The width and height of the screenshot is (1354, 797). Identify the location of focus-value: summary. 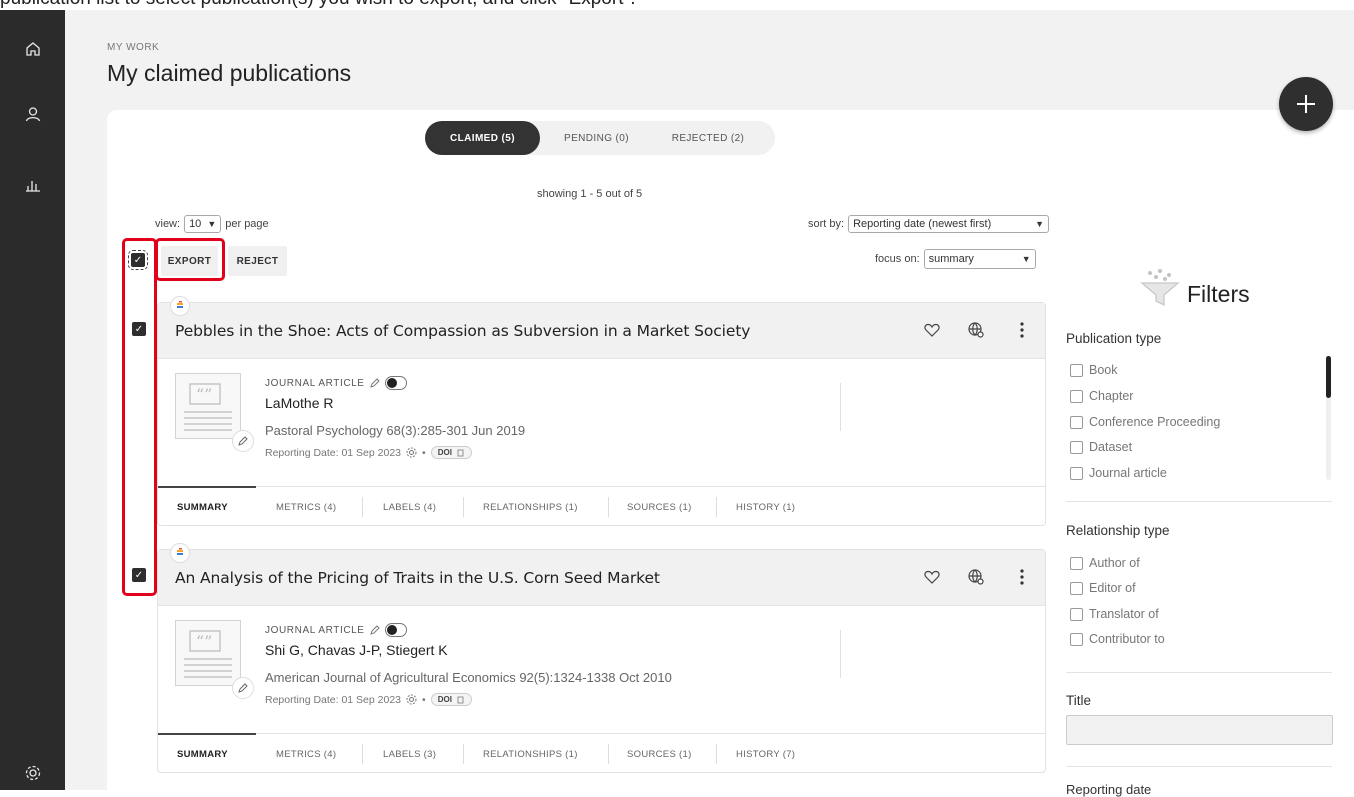
(951, 259).